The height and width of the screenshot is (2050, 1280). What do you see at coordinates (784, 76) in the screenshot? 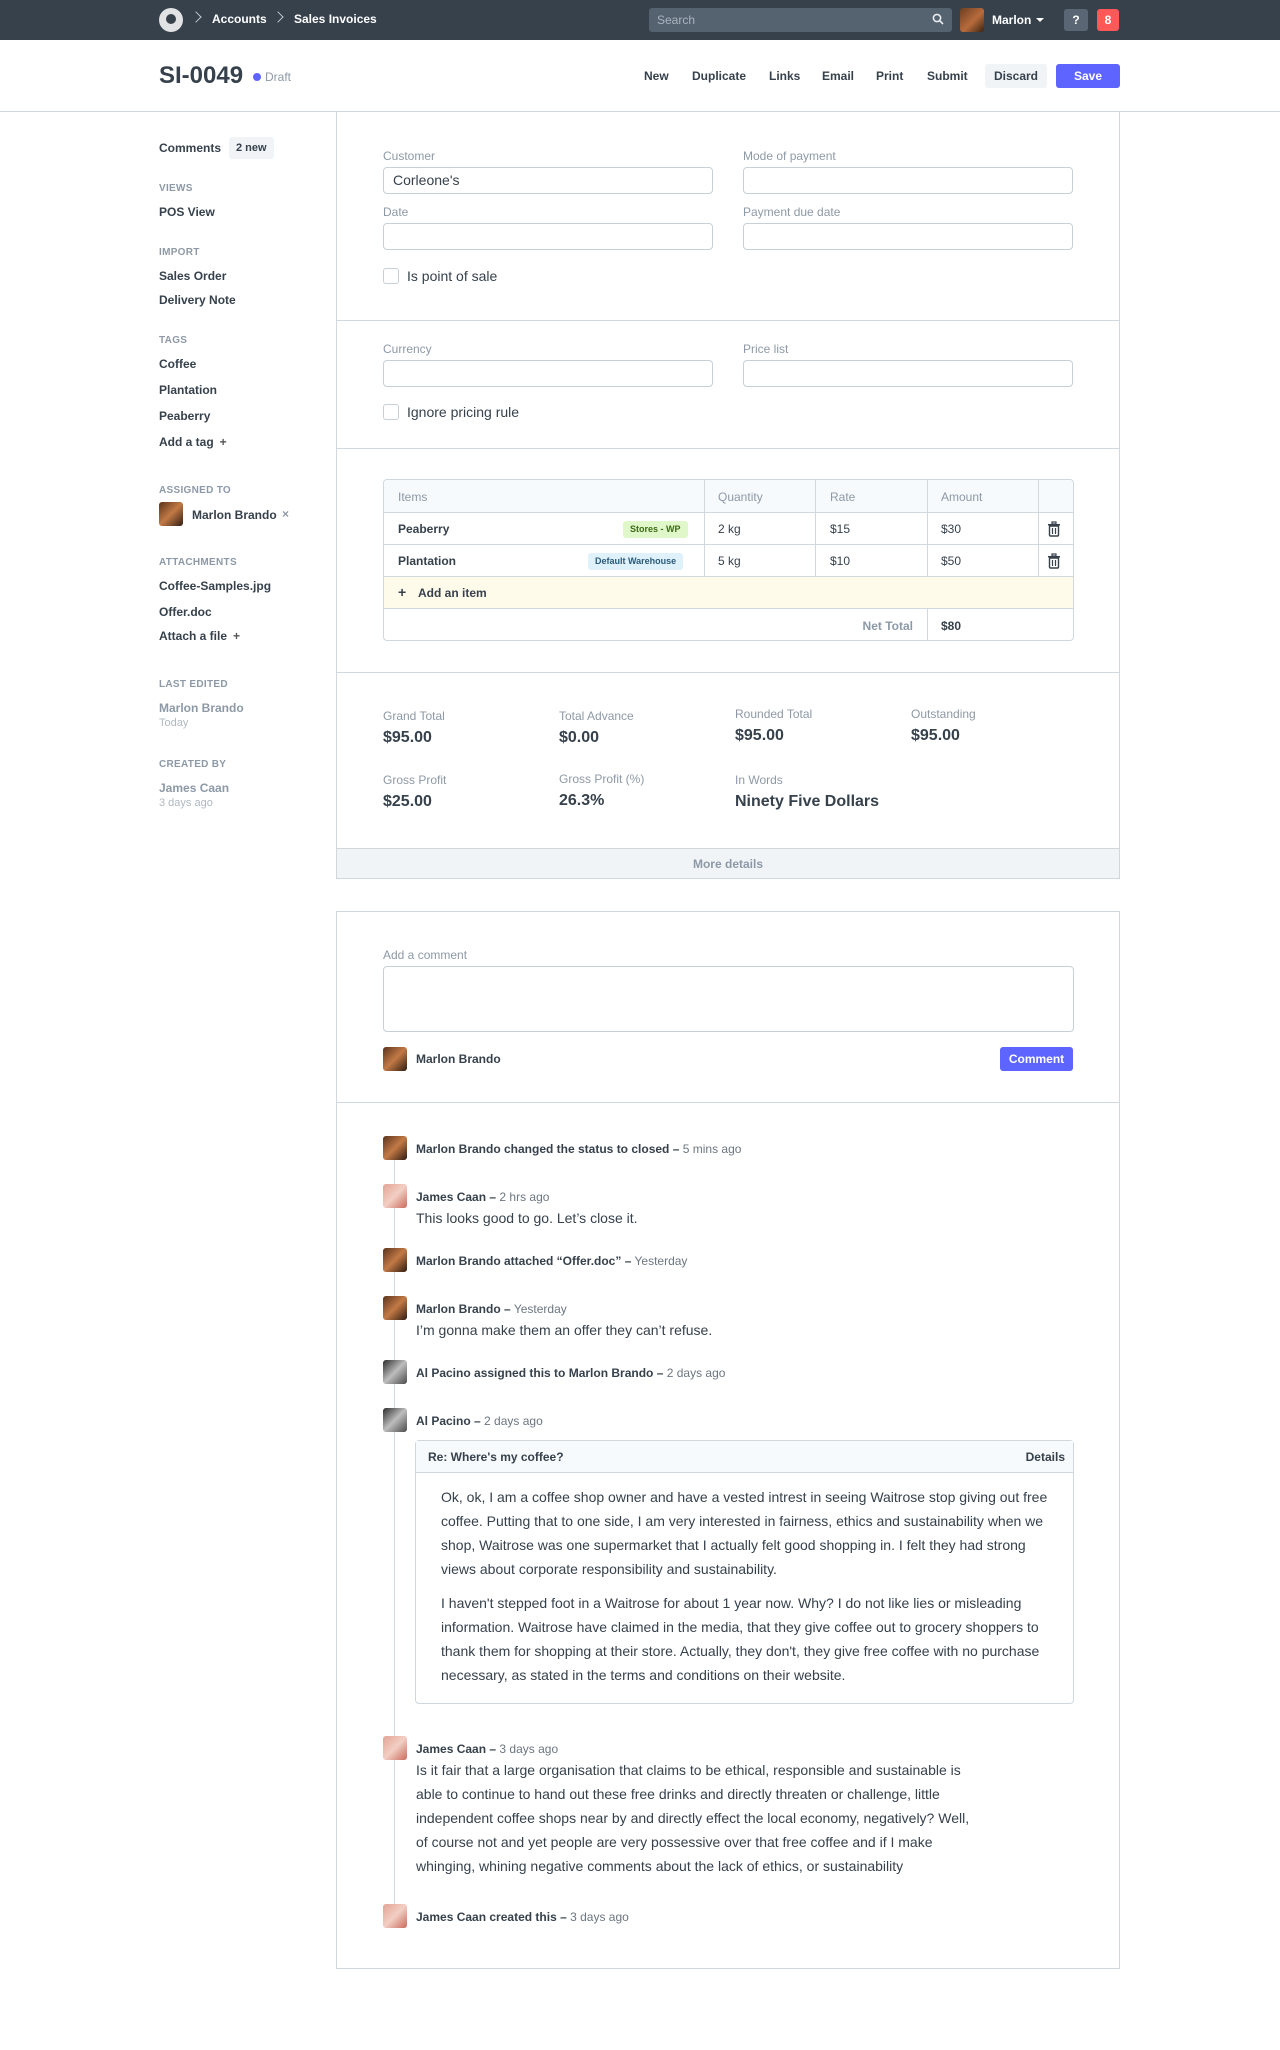
I see `links-button: Links` at bounding box center [784, 76].